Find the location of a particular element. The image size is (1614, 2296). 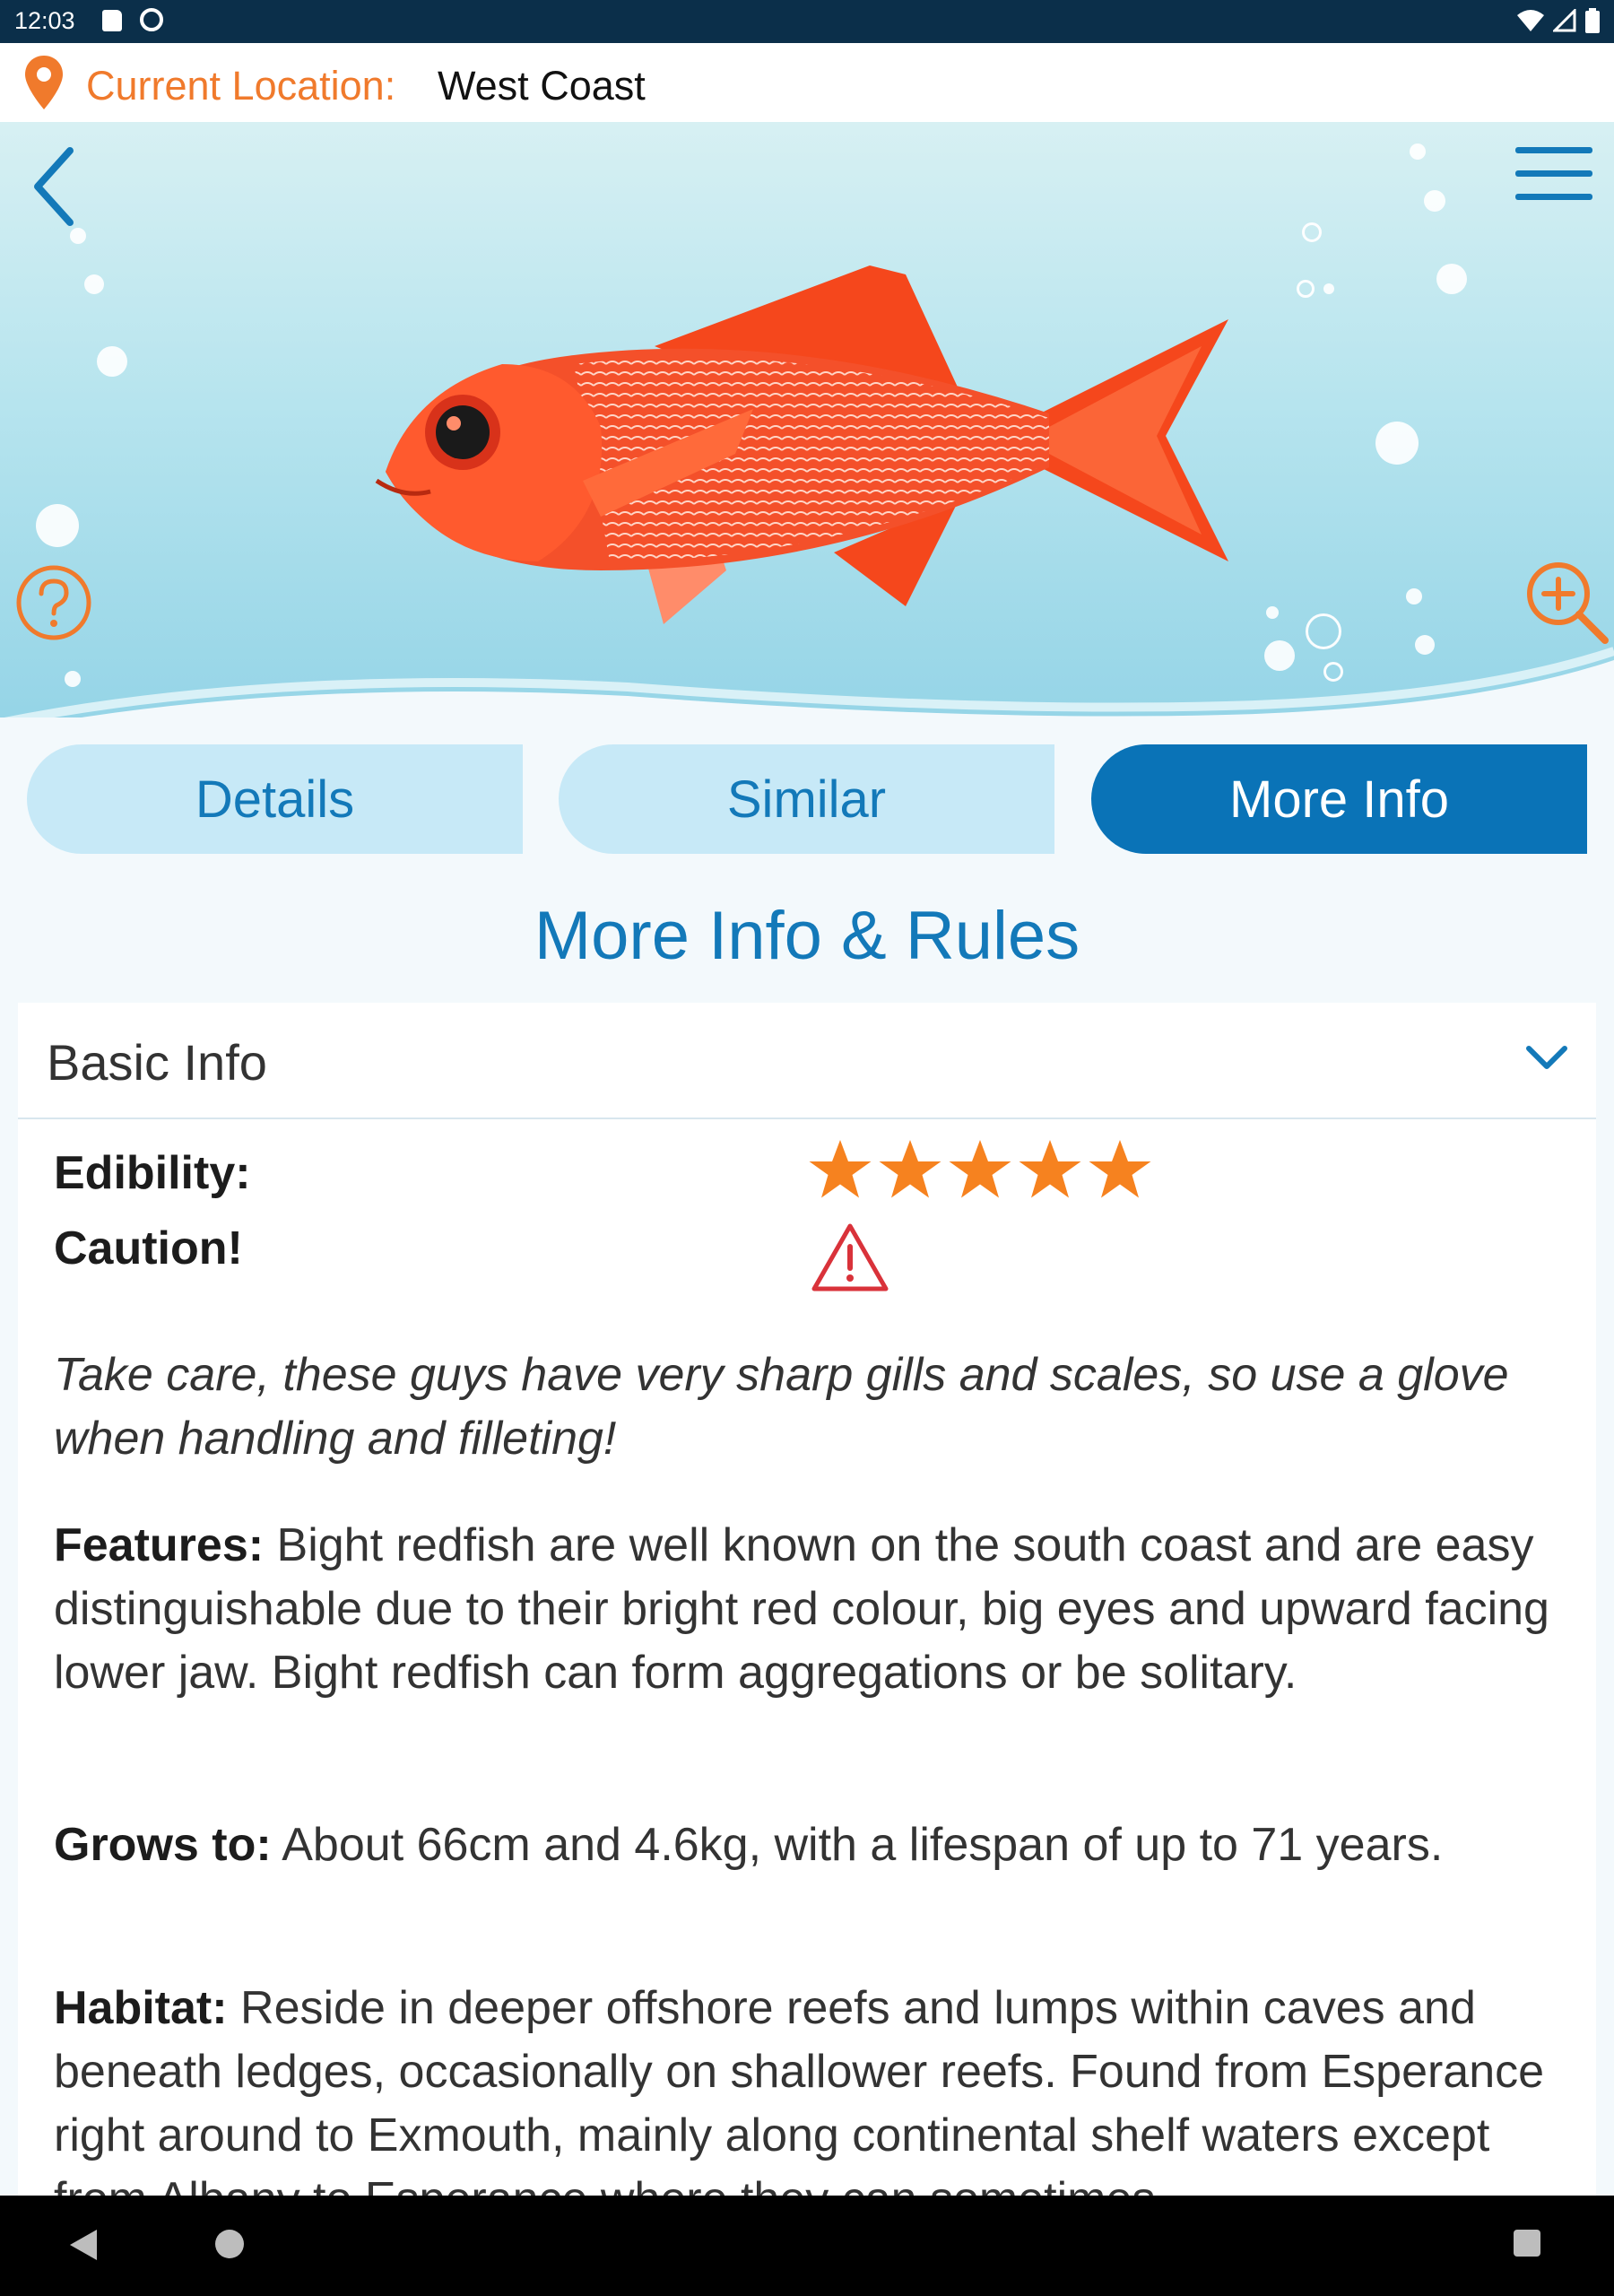

location-label: Current Location: is located at coordinates (241, 86).